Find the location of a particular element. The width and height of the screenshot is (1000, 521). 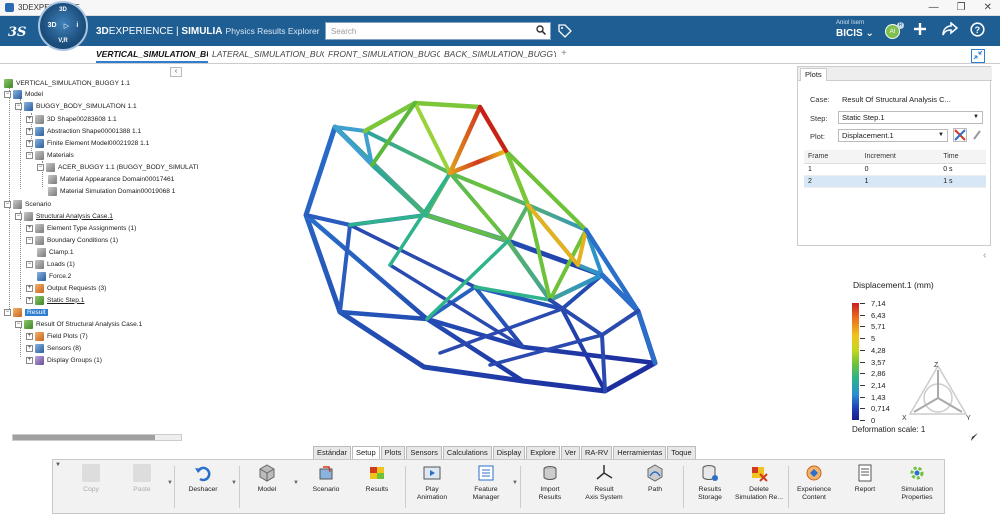

tree-item-boundary-conditions: − Boundary Conditions (1) is located at coordinates (72, 240).